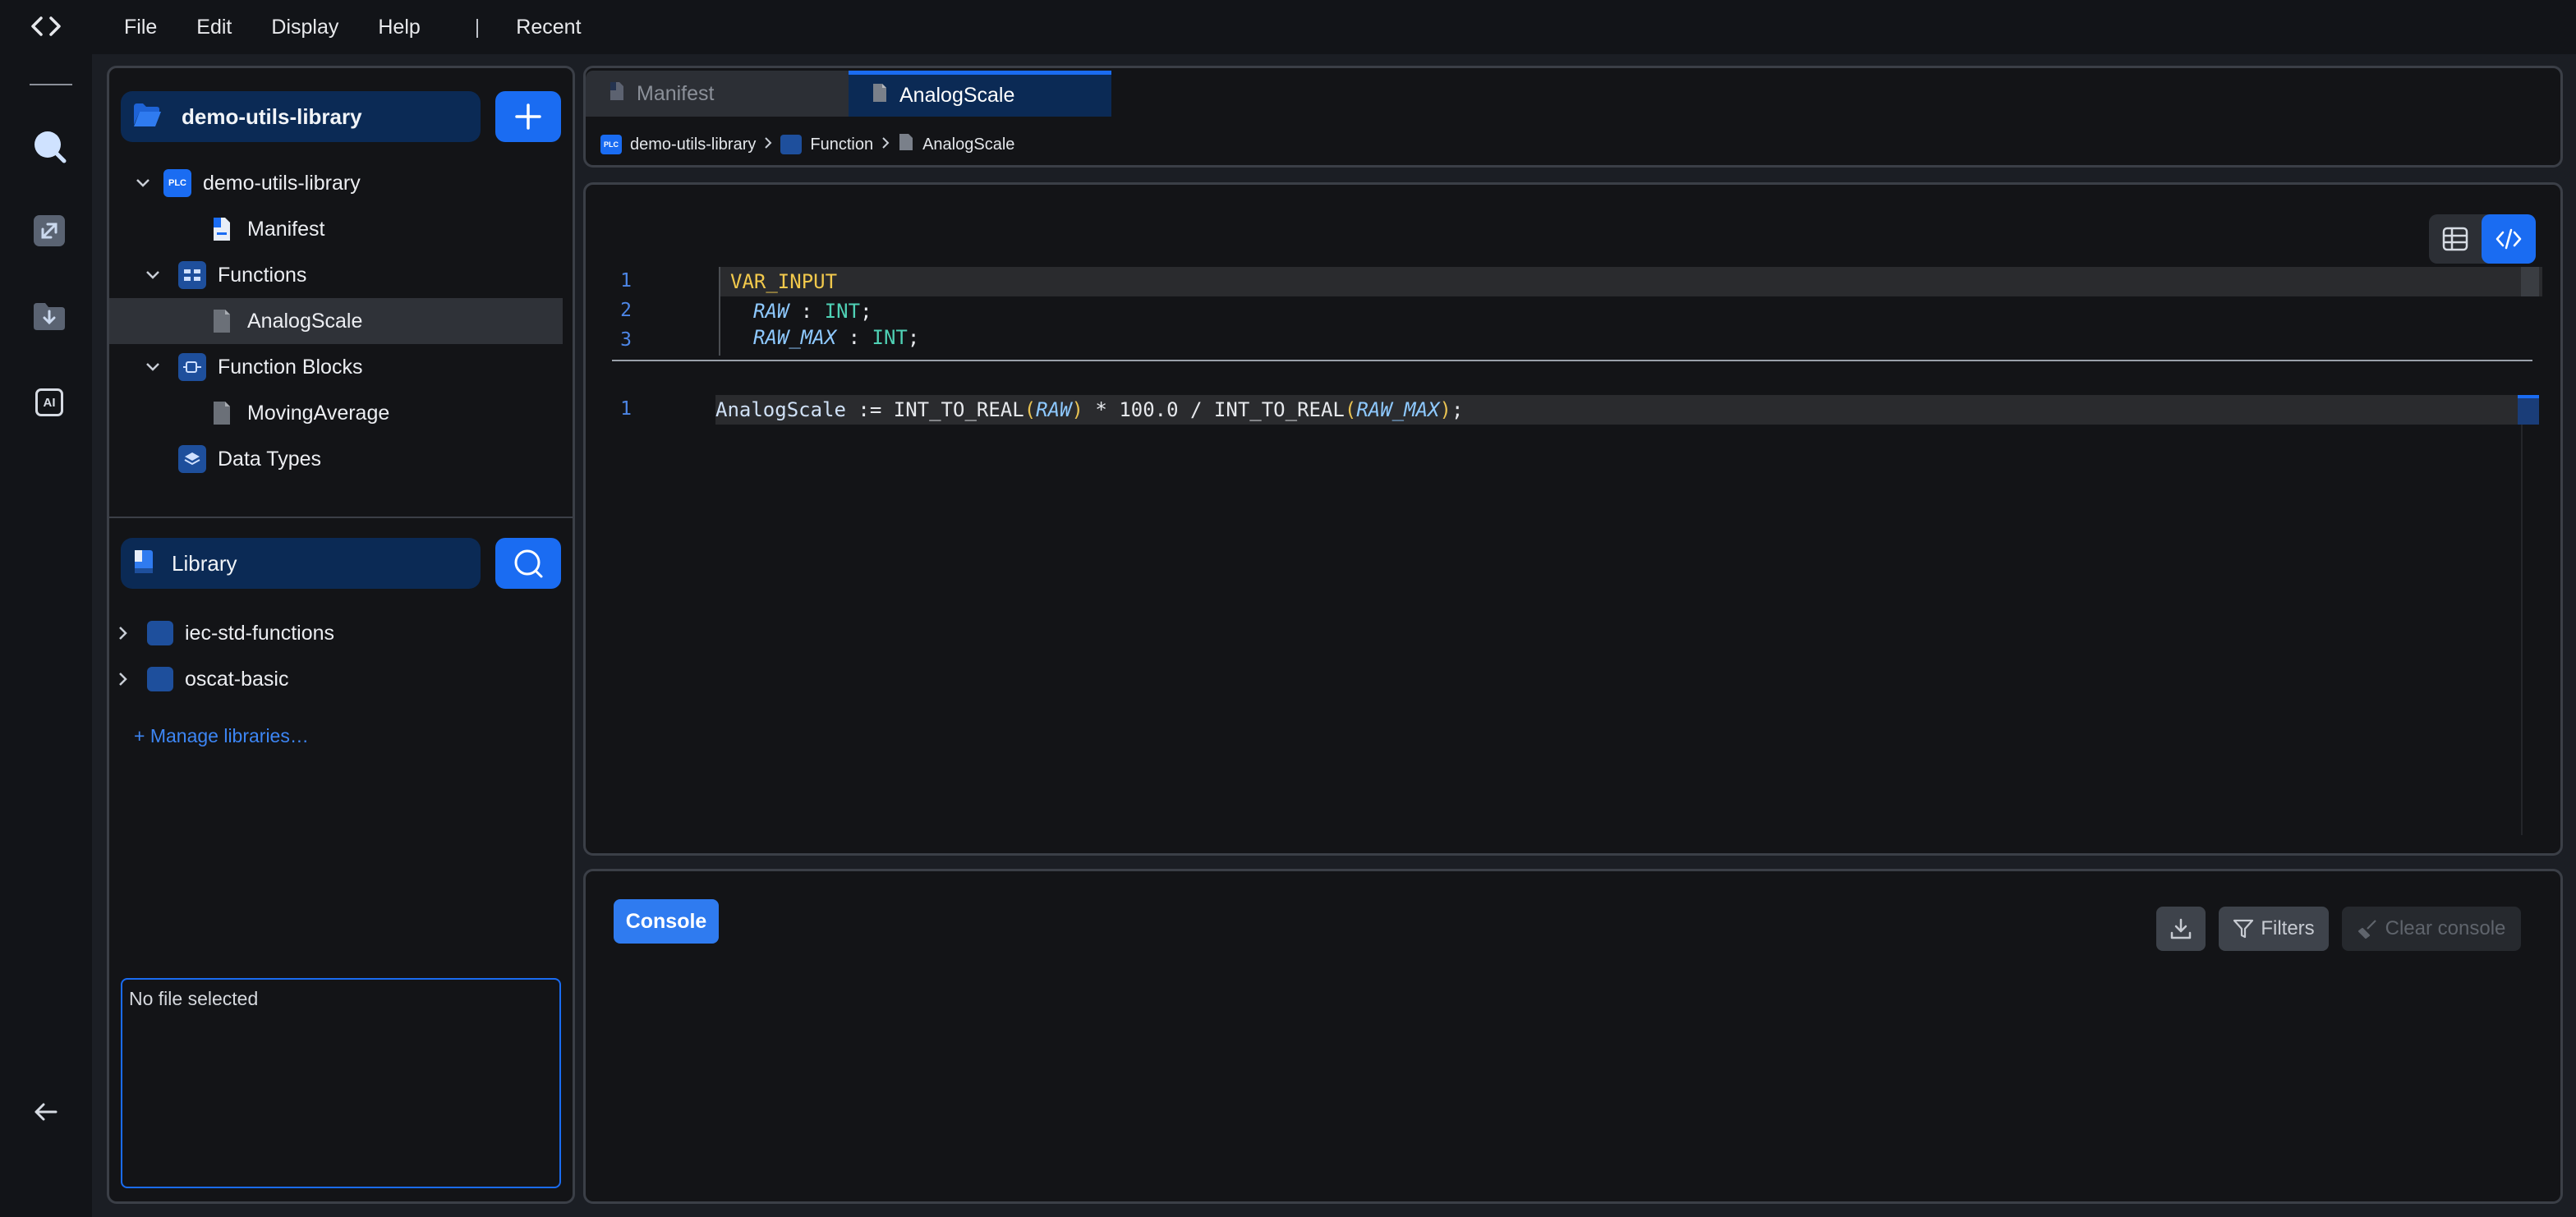 The width and height of the screenshot is (2576, 1217). I want to click on rail-divider, so click(51, 84).